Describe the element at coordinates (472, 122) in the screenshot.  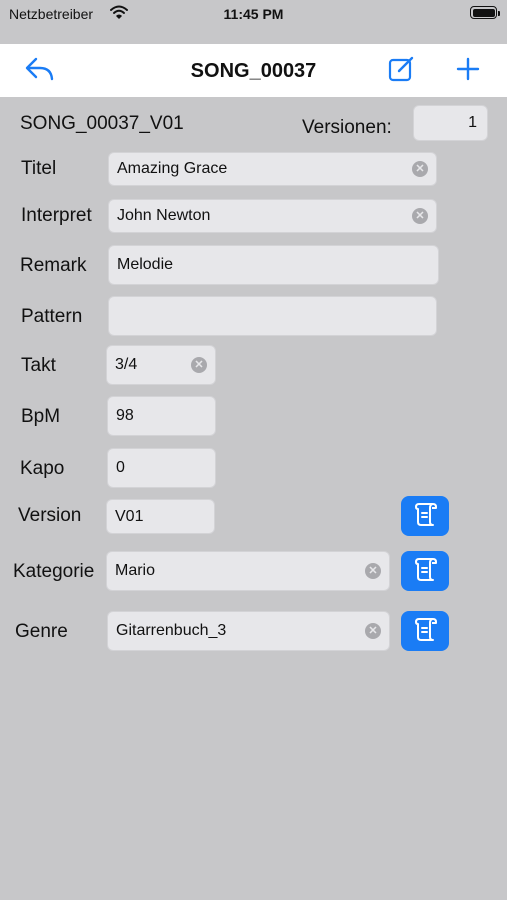
I see `versions-value: 1` at that location.